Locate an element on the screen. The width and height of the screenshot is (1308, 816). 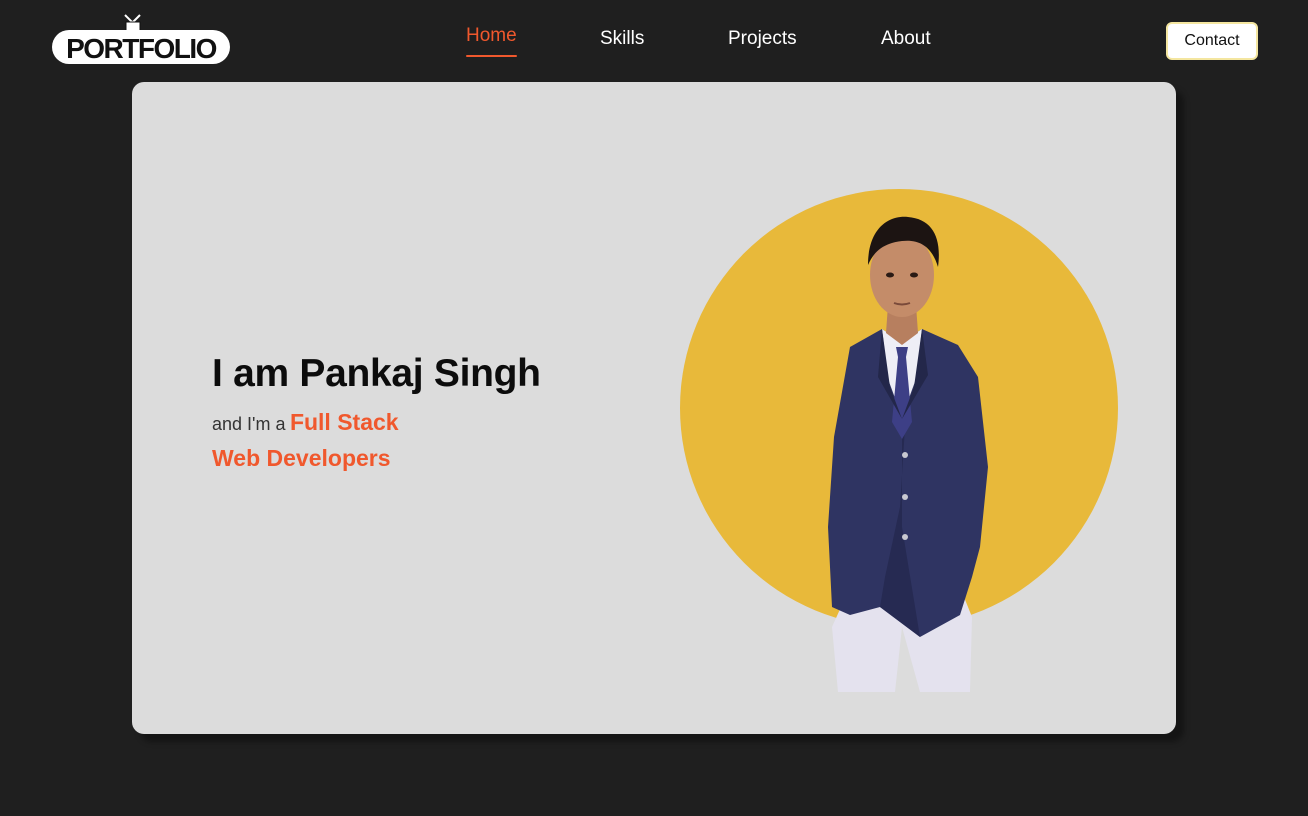
nav-projects-label: Projects is located at coordinates (762, 38).